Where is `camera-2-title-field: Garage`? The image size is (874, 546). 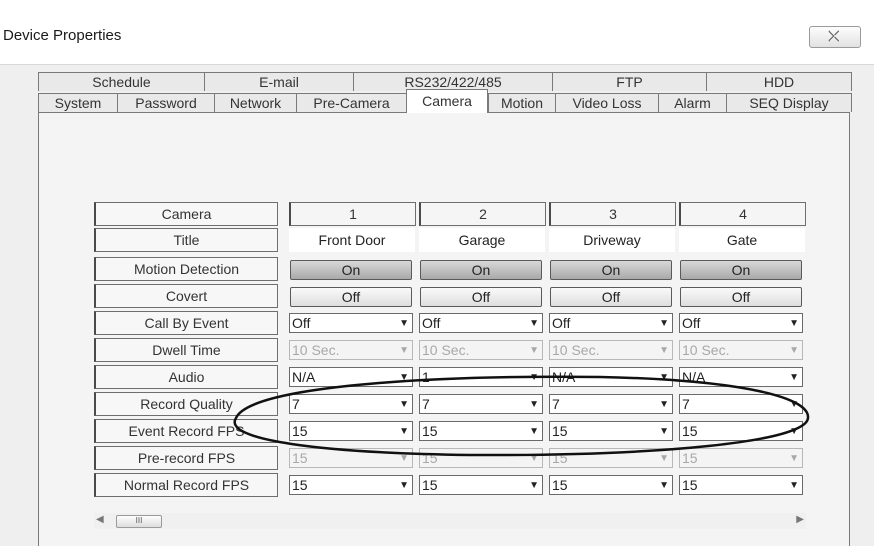 camera-2-title-field: Garage is located at coordinates (482, 240).